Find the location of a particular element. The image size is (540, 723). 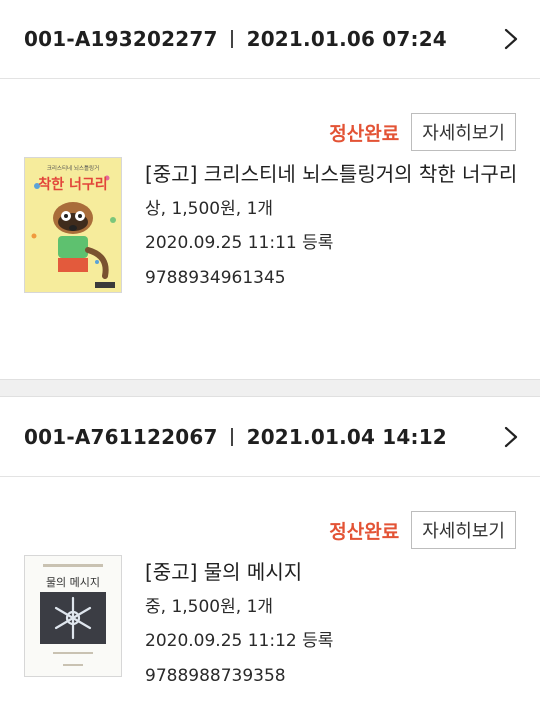

item-title: [중고] 물의 메시지 is located at coordinates (331, 572).